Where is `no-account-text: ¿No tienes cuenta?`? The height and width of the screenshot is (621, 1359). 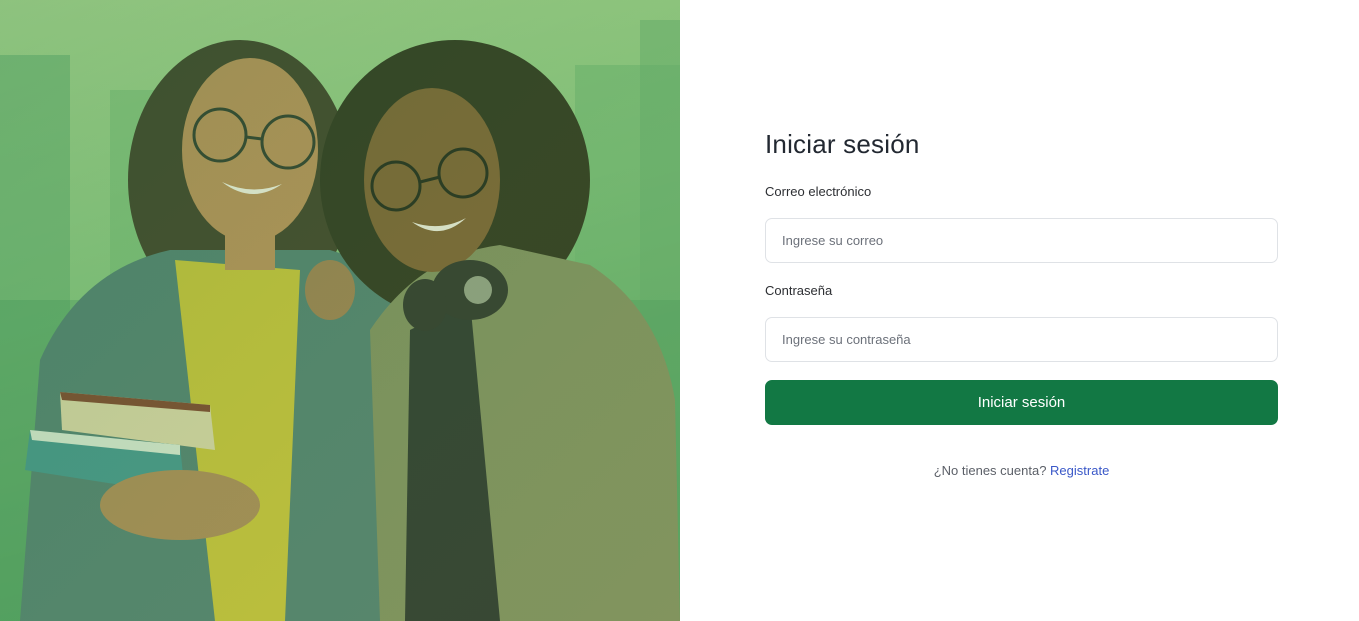 no-account-text: ¿No tienes cuenta? is located at coordinates (990, 470).